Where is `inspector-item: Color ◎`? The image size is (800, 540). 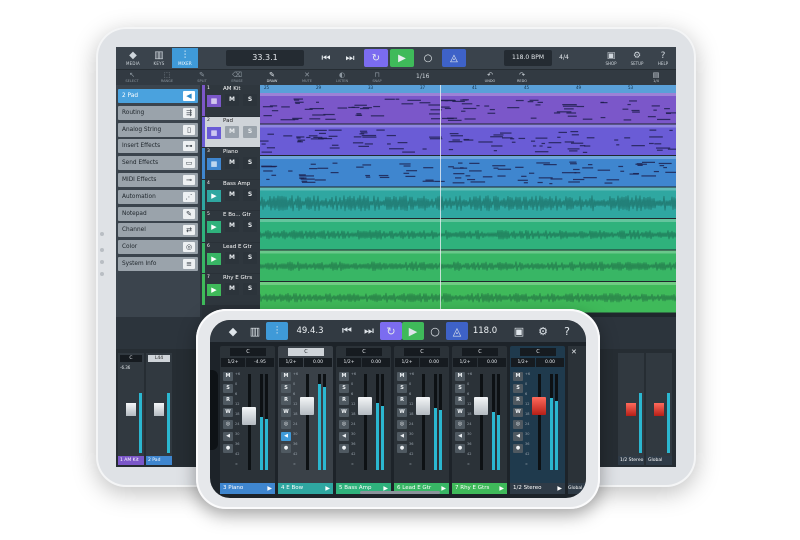 inspector-item: Color ◎ is located at coordinates (158, 247).